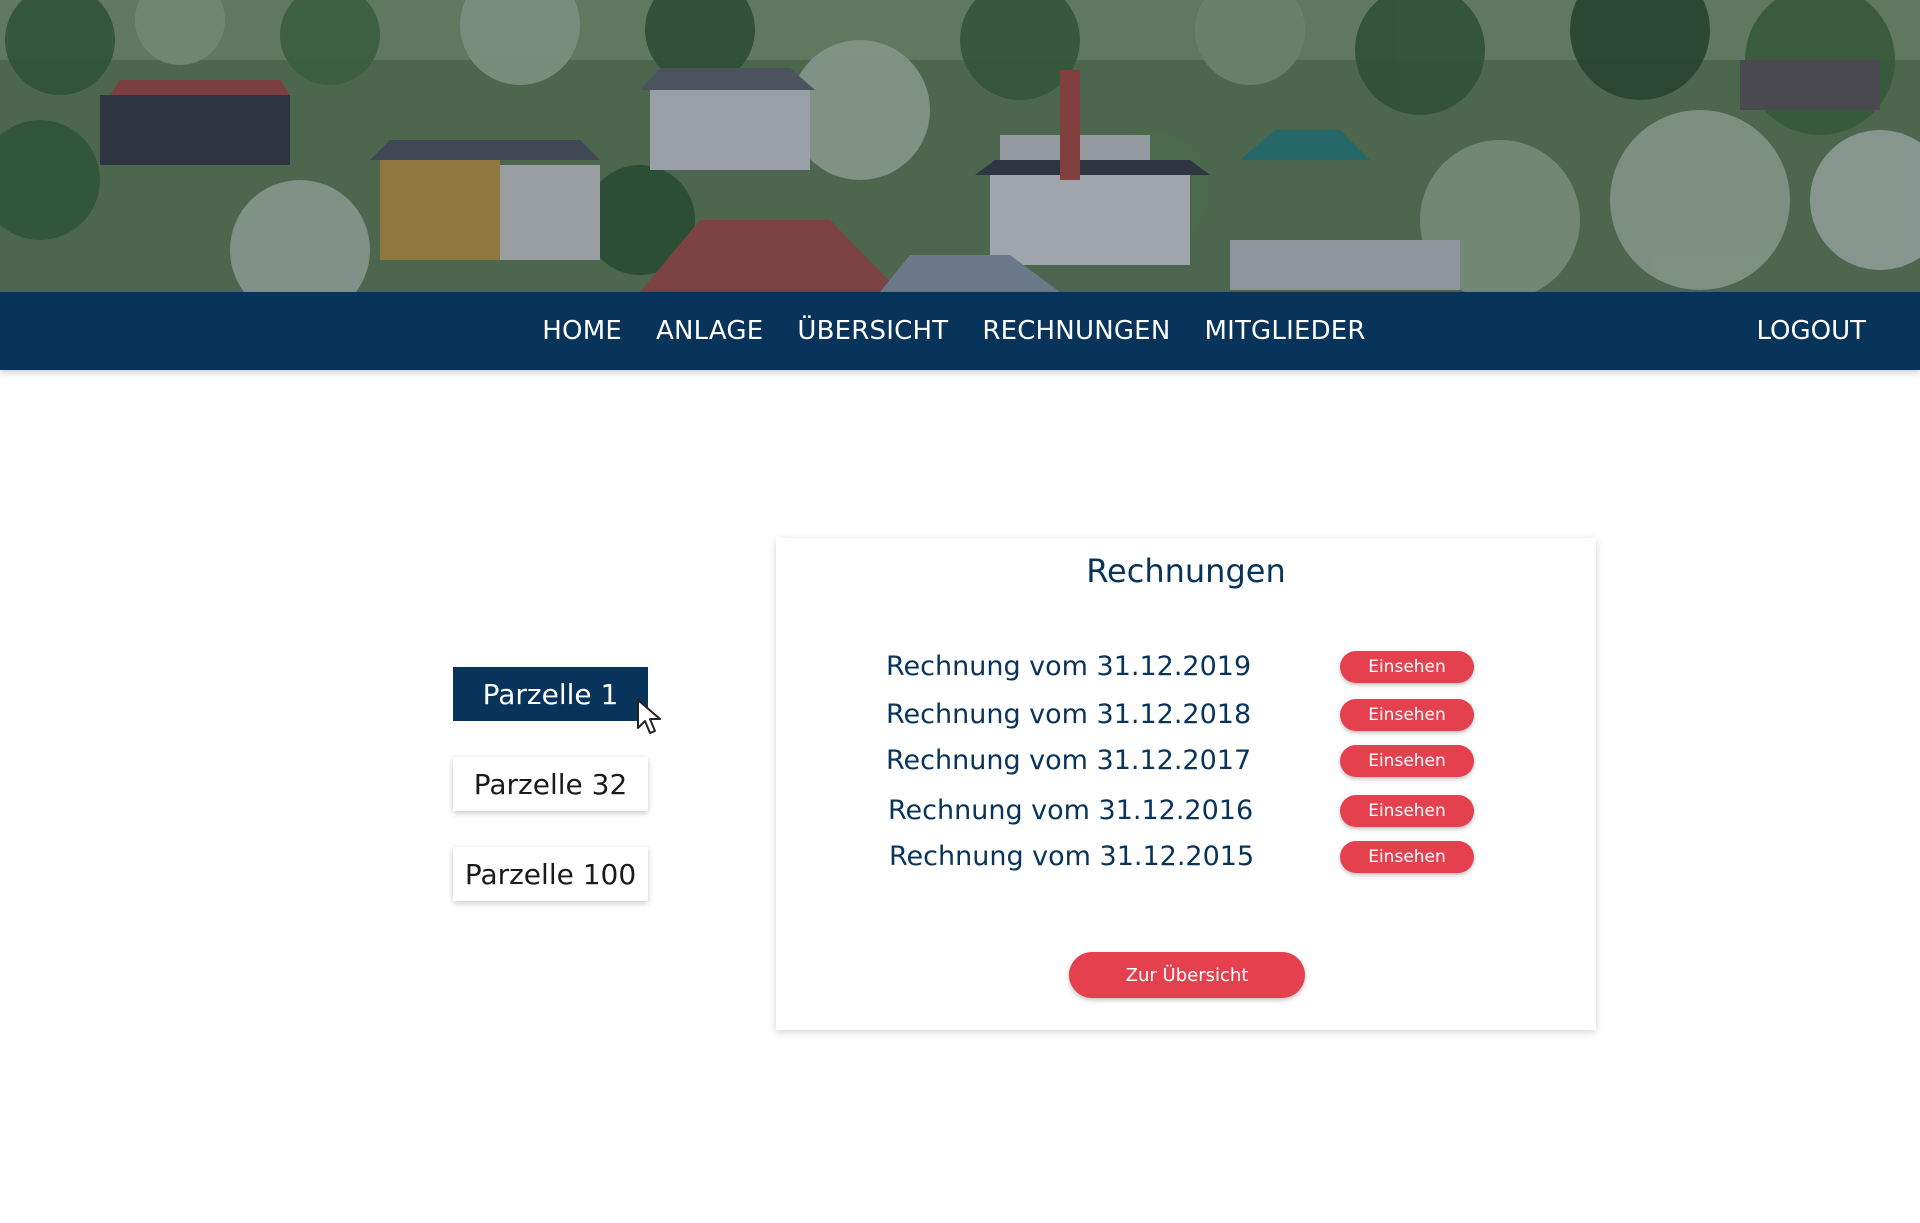  Describe the element at coordinates (550, 874) in the screenshot. I see `parcel-button-100: Parzelle 100` at that location.